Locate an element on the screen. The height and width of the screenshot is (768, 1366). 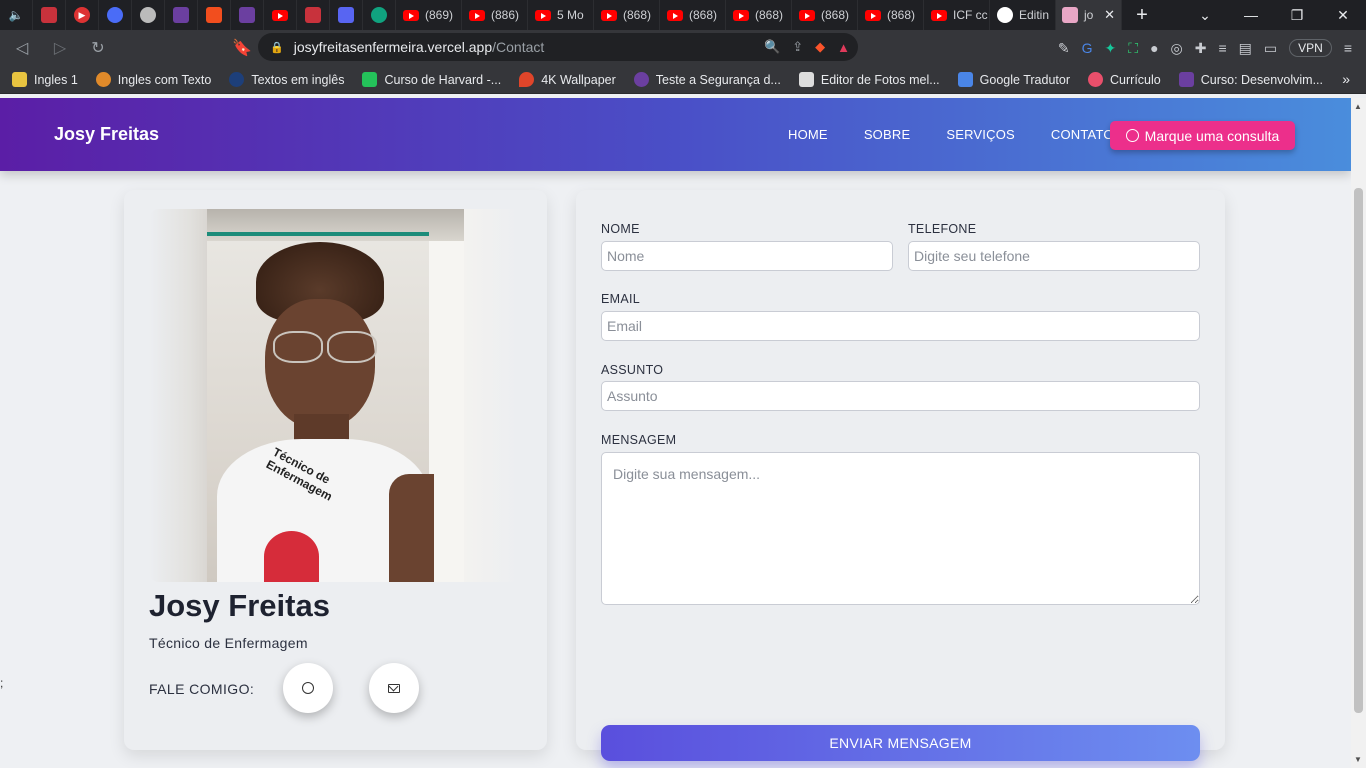
mensagem-textarea is located at coordinates (900, 528).